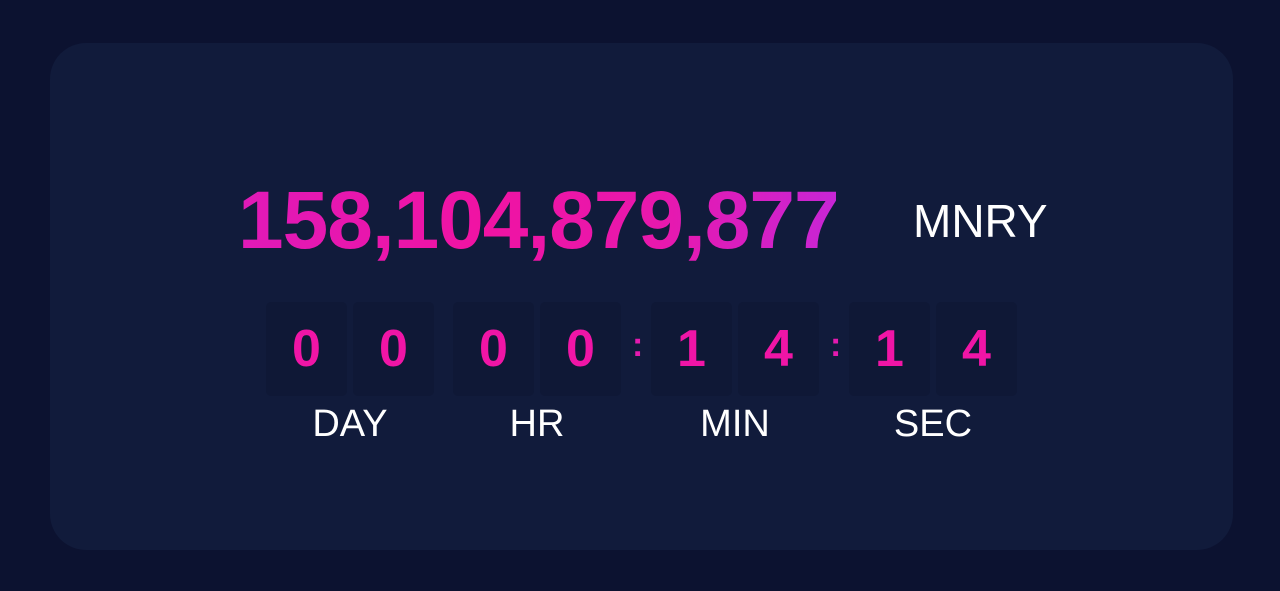 The image size is (1280, 591). I want to click on token-unit: MNRY, so click(980, 221).